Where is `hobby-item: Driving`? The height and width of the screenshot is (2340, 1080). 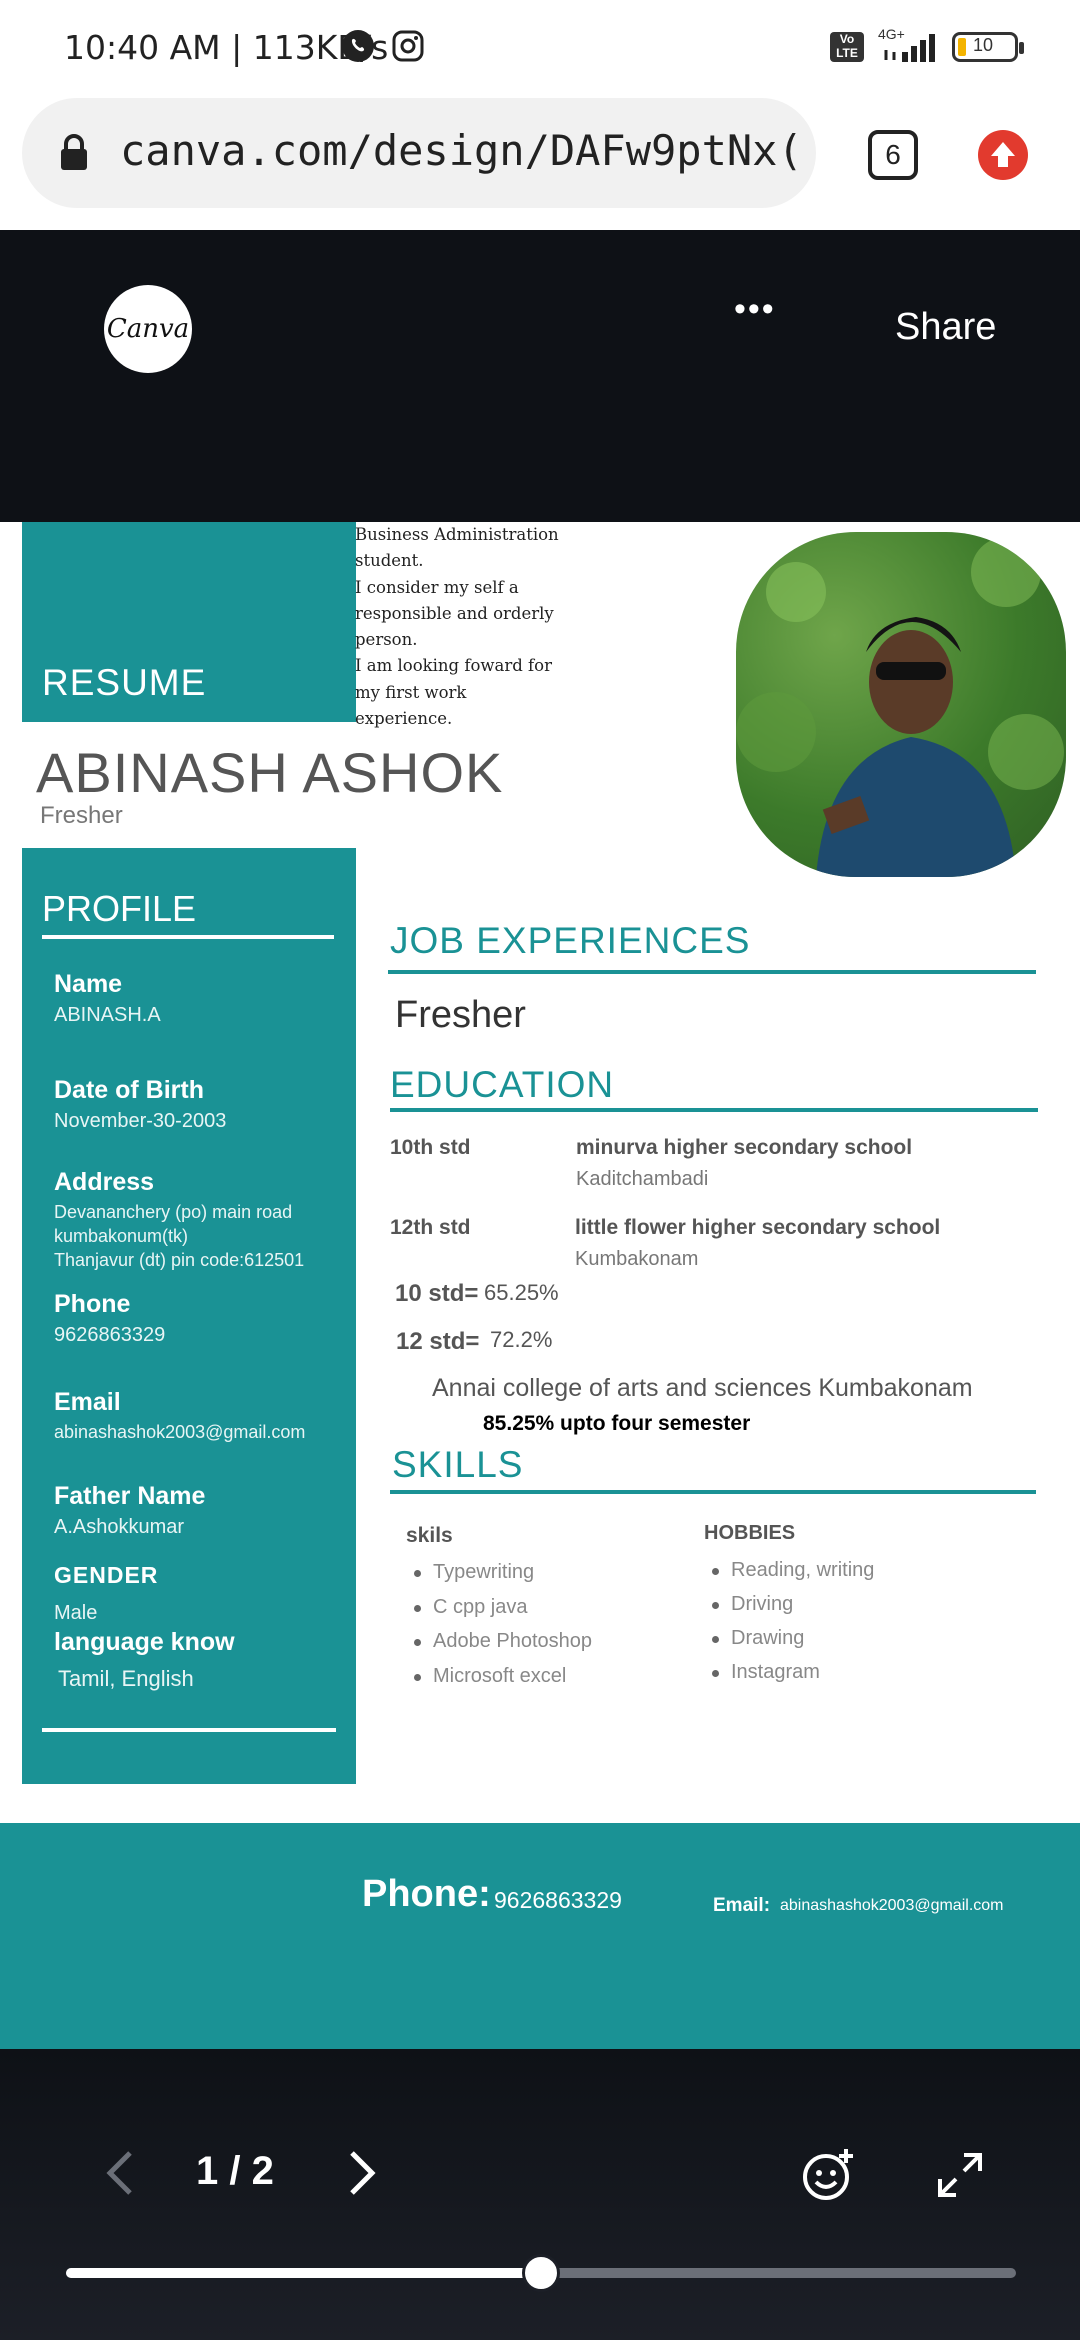 hobby-item: Driving is located at coordinates (793, 1605).